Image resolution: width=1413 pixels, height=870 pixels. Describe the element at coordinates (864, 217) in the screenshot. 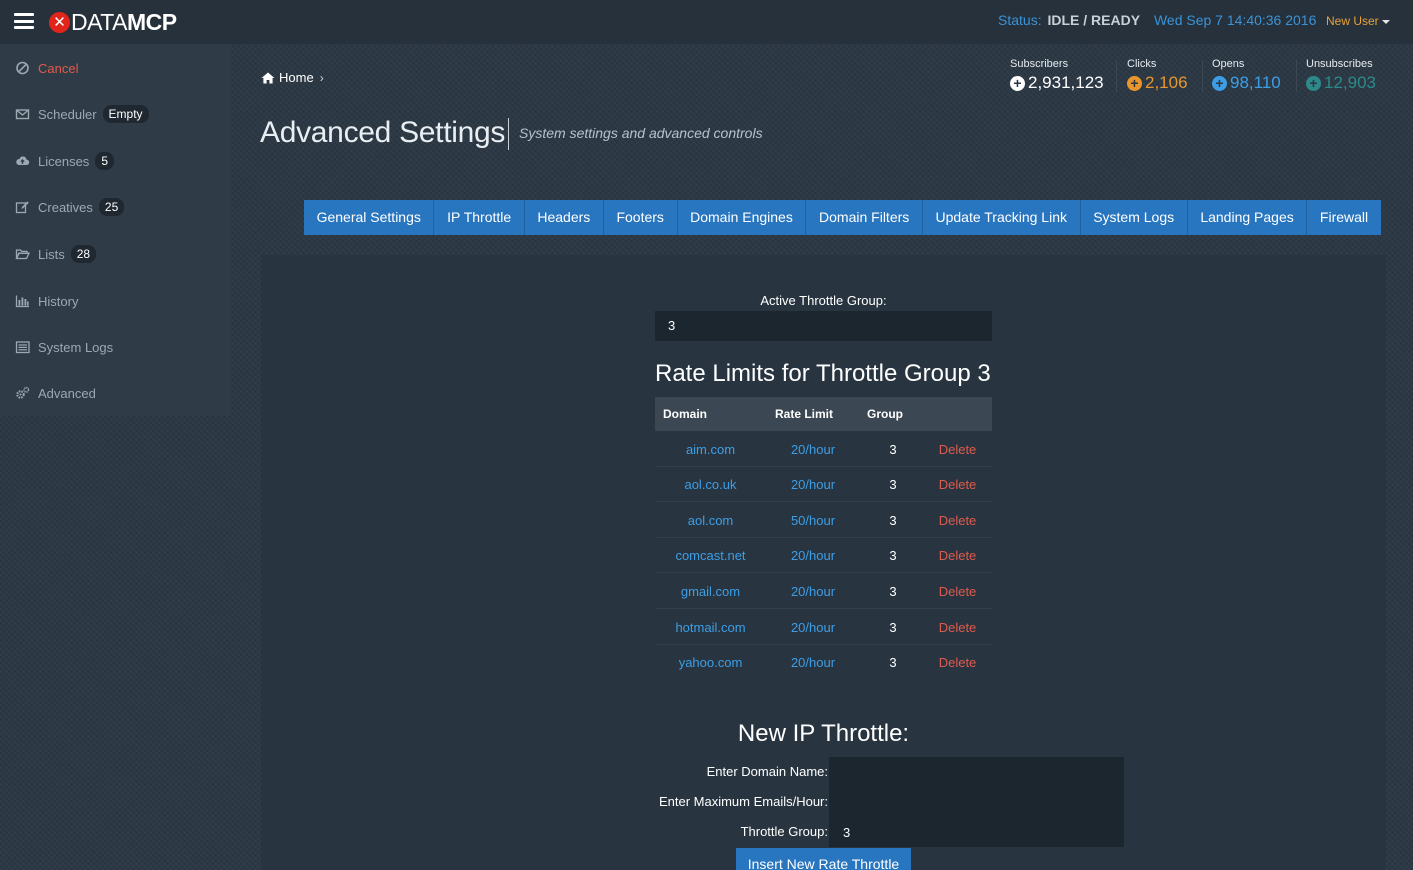

I see `tab-domain-filters: Domain Filters` at that location.